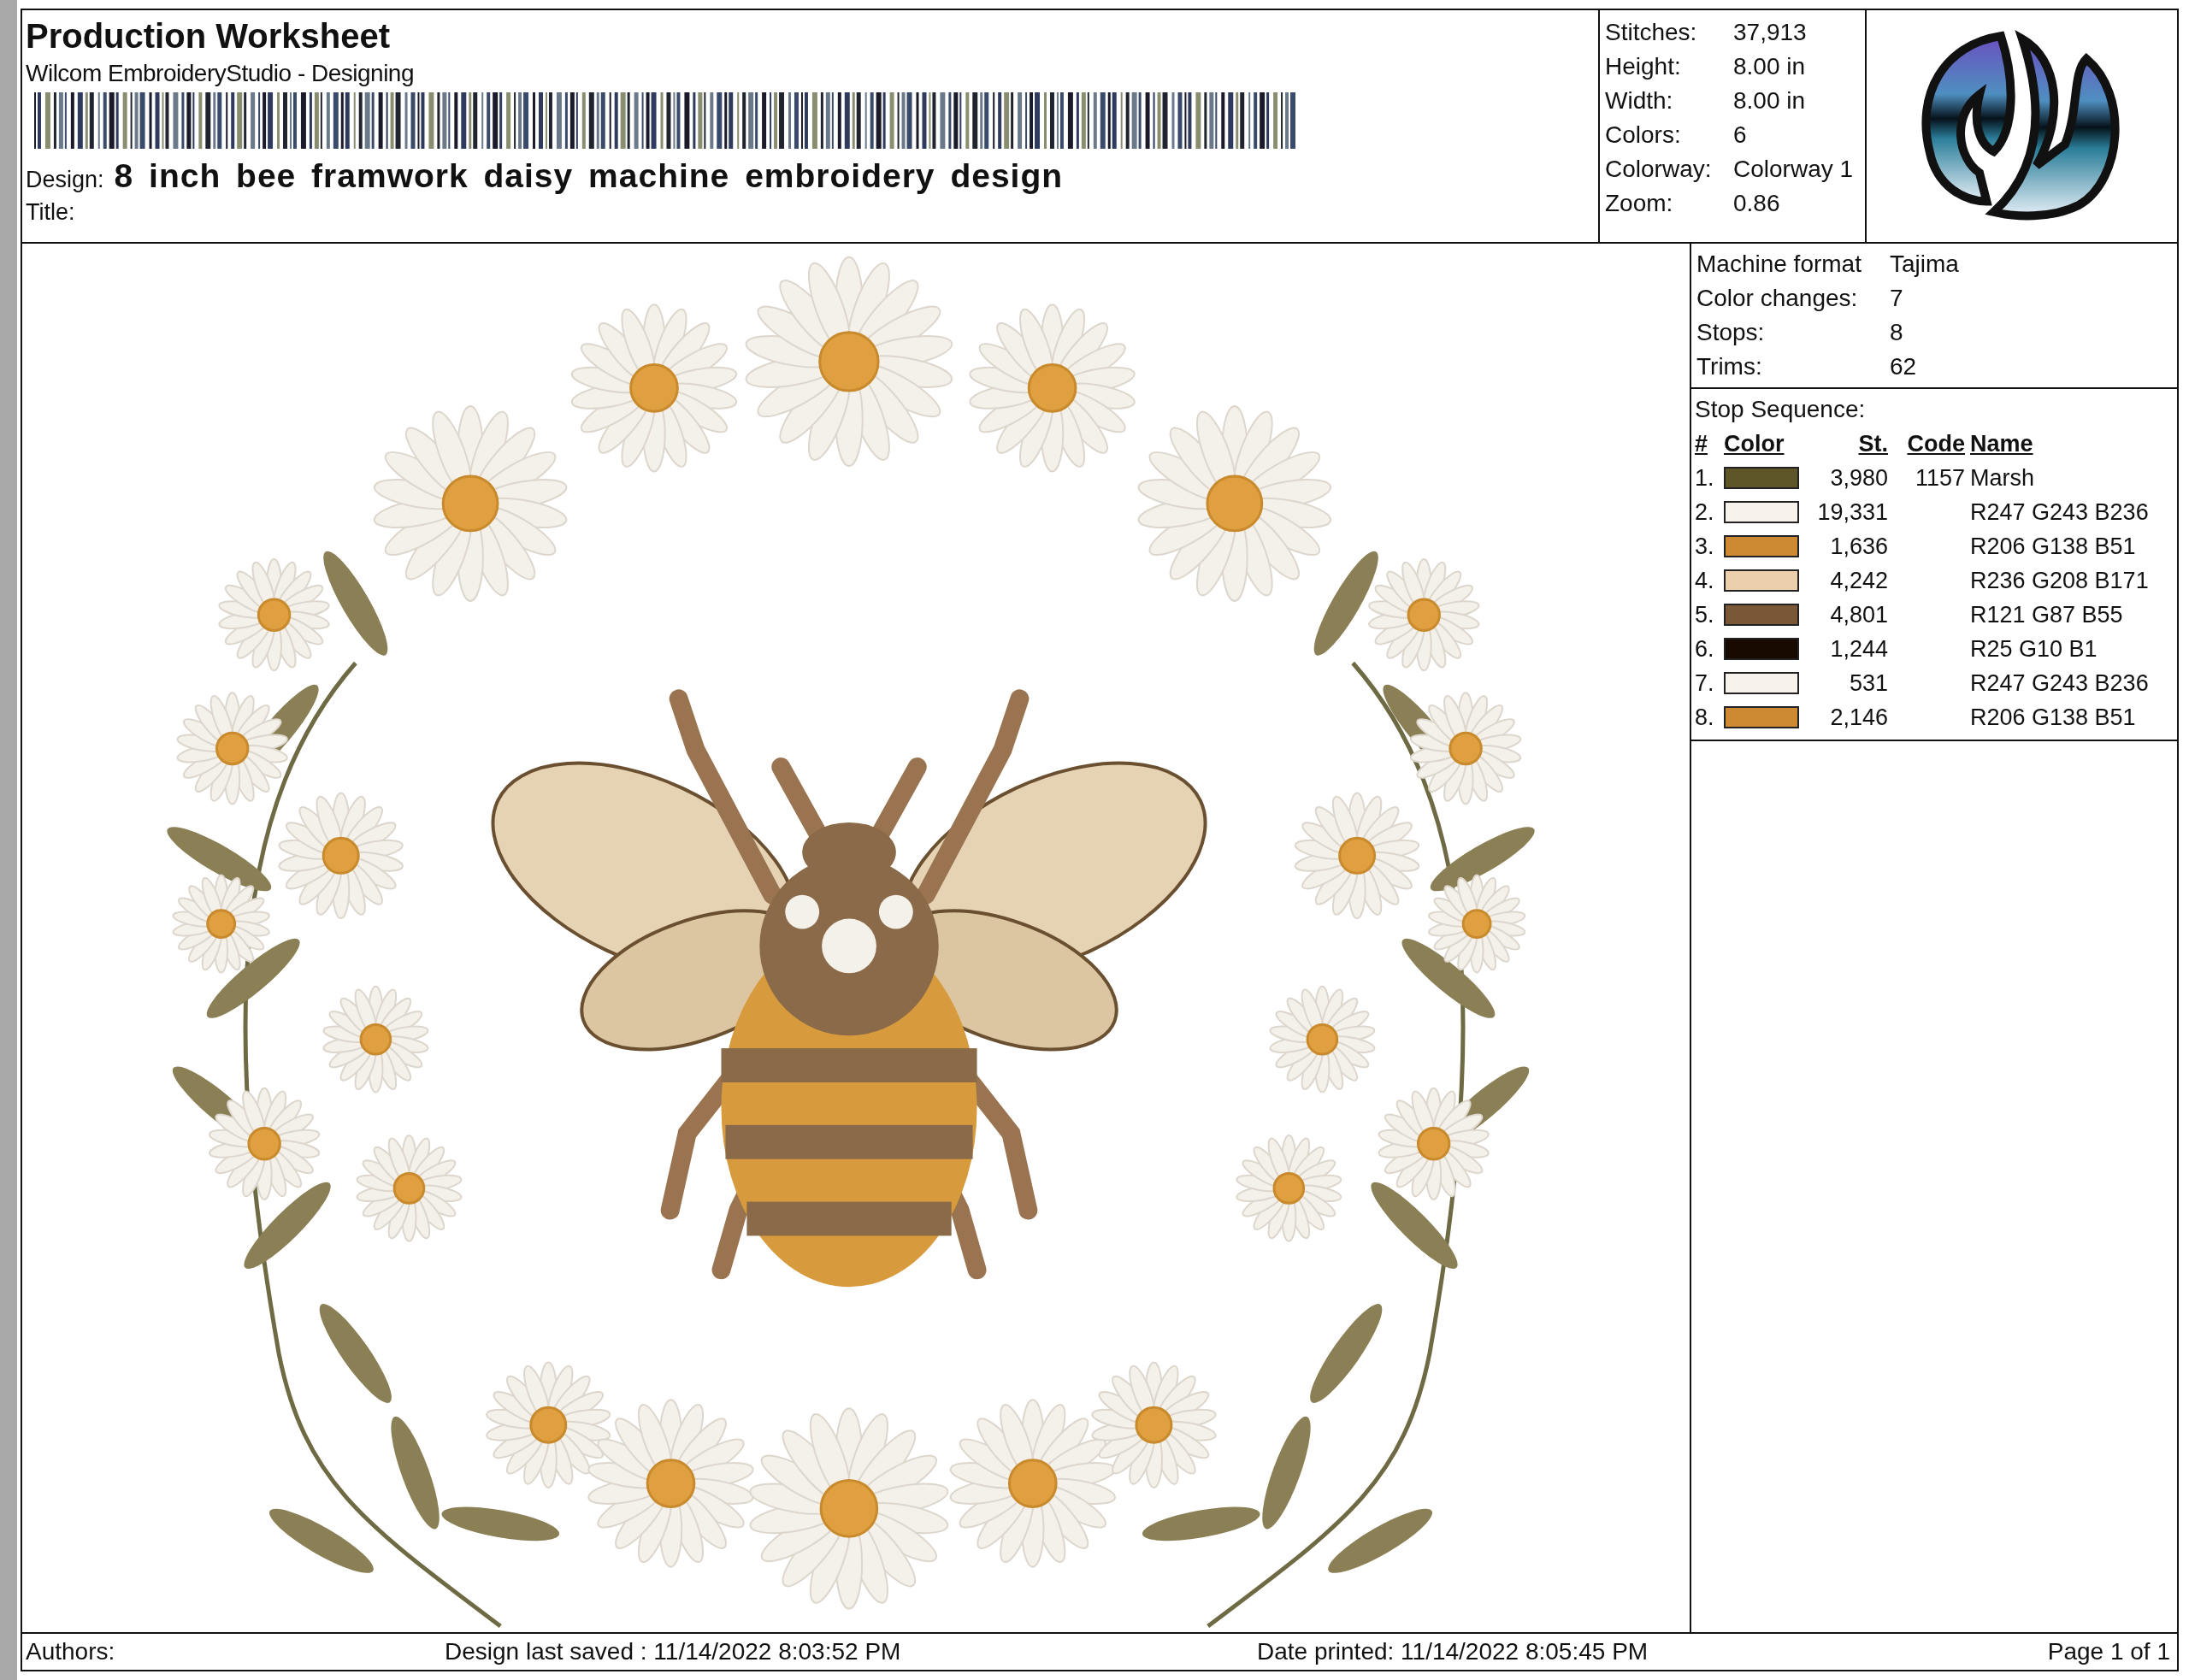  What do you see at coordinates (1859, 615) in the screenshot?
I see `stitch-count: 4,801` at bounding box center [1859, 615].